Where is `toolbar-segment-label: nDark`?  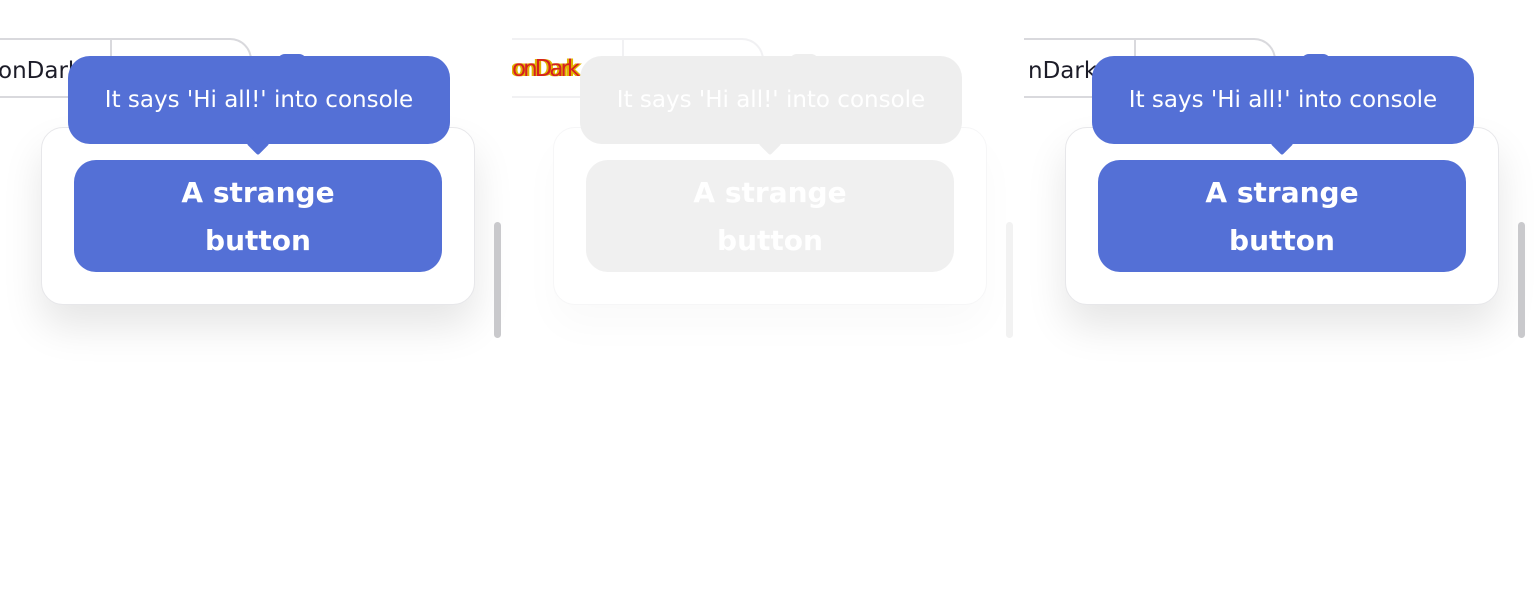 toolbar-segment-label: nDark is located at coordinates (1063, 71).